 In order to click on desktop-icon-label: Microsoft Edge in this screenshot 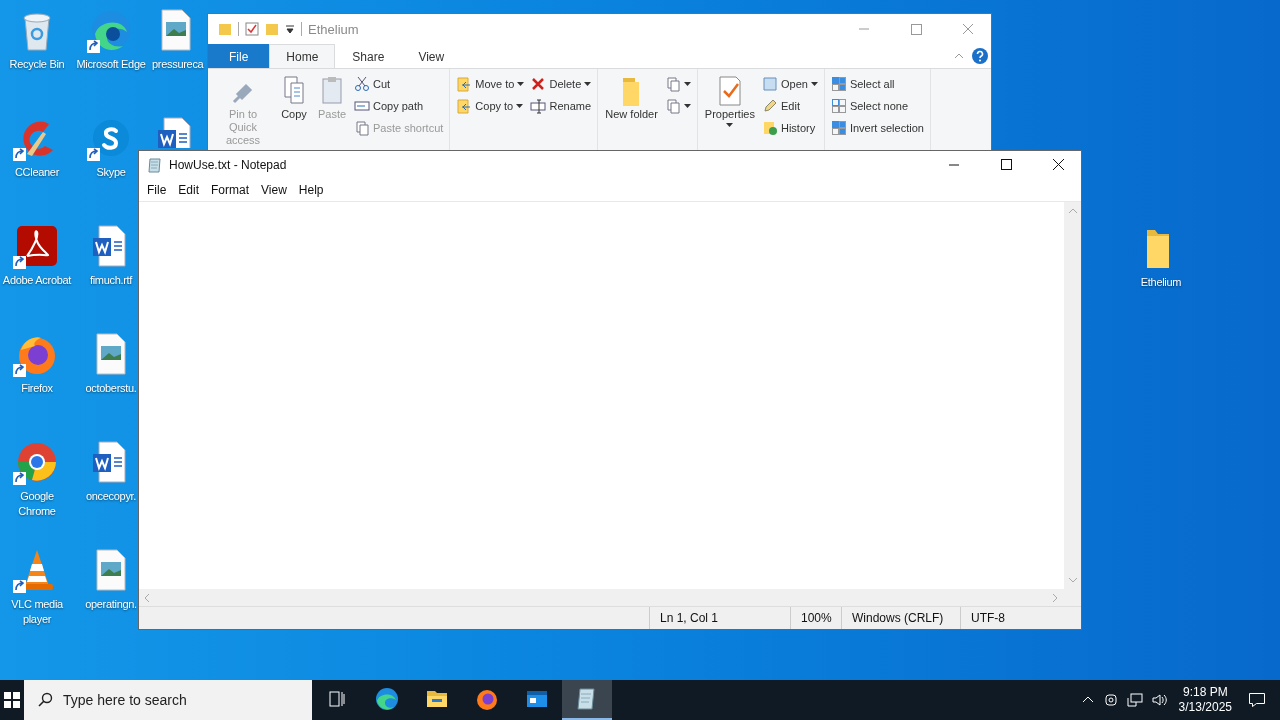, I will do `click(111, 64)`.